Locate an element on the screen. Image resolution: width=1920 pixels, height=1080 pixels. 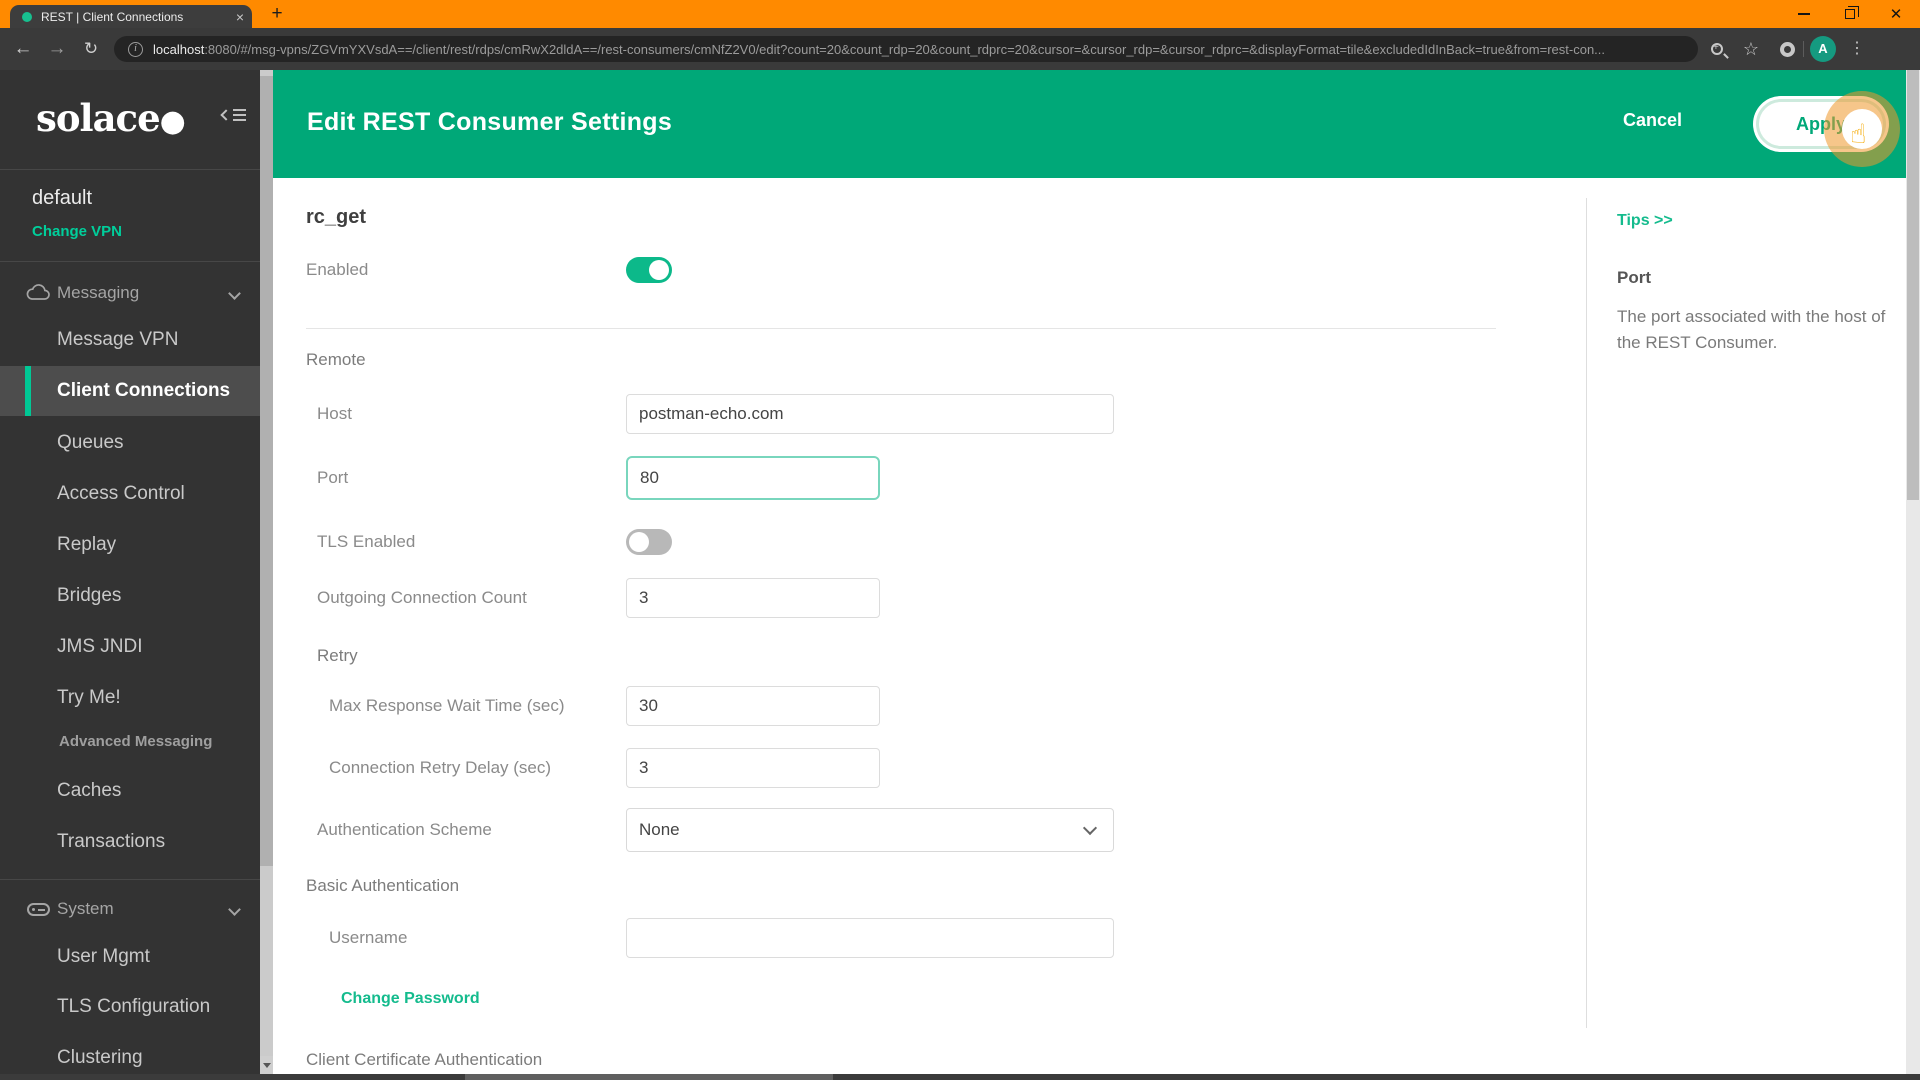
host-input is located at coordinates (870, 414).